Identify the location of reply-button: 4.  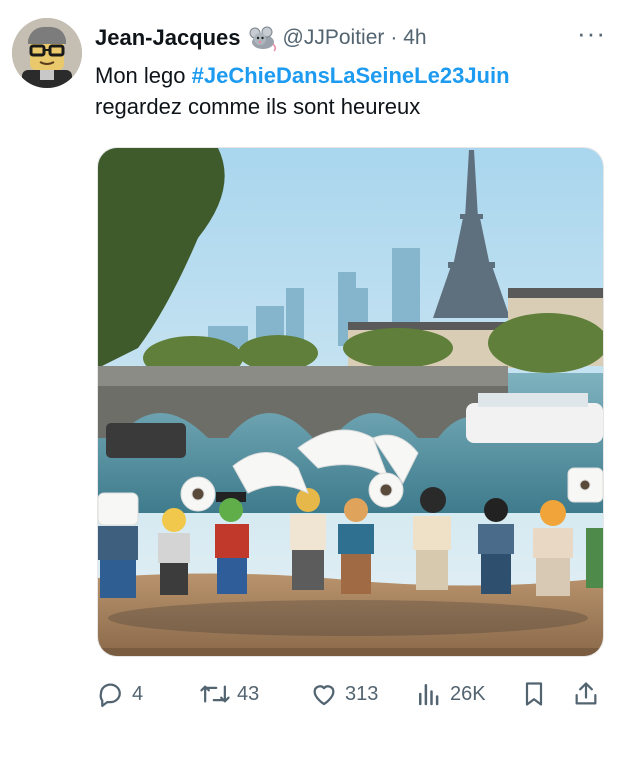
(119, 694).